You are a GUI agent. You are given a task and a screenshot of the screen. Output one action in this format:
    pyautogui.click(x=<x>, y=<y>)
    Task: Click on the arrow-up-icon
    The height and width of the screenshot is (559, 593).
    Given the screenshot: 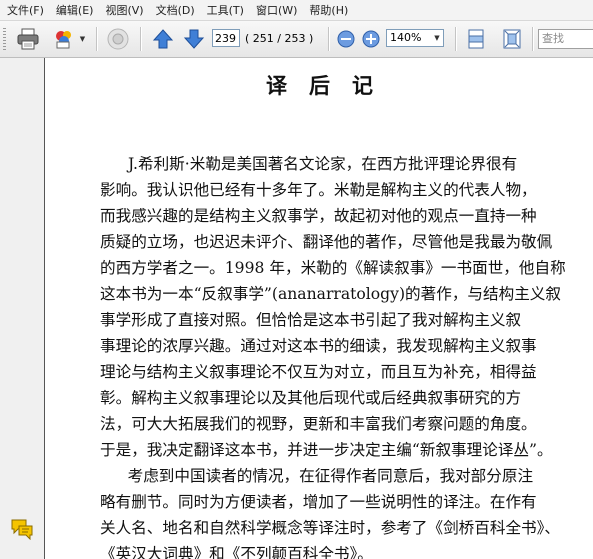 What is the action you would take?
    pyautogui.click(x=163, y=39)
    